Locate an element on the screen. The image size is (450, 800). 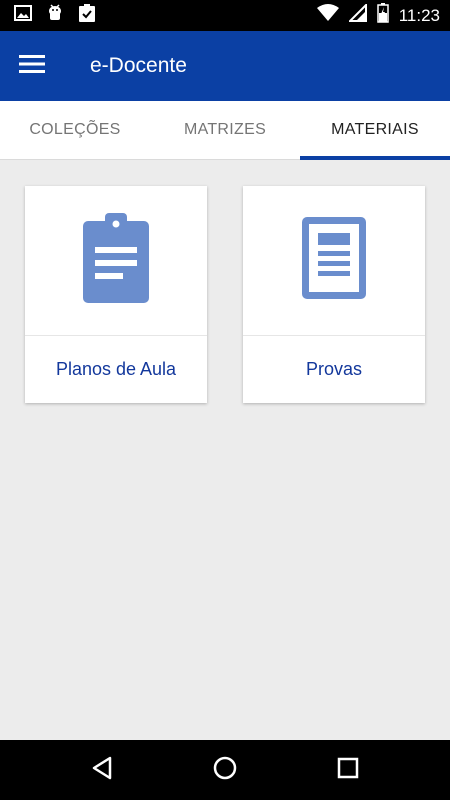
card-label: Provas is located at coordinates (334, 368).